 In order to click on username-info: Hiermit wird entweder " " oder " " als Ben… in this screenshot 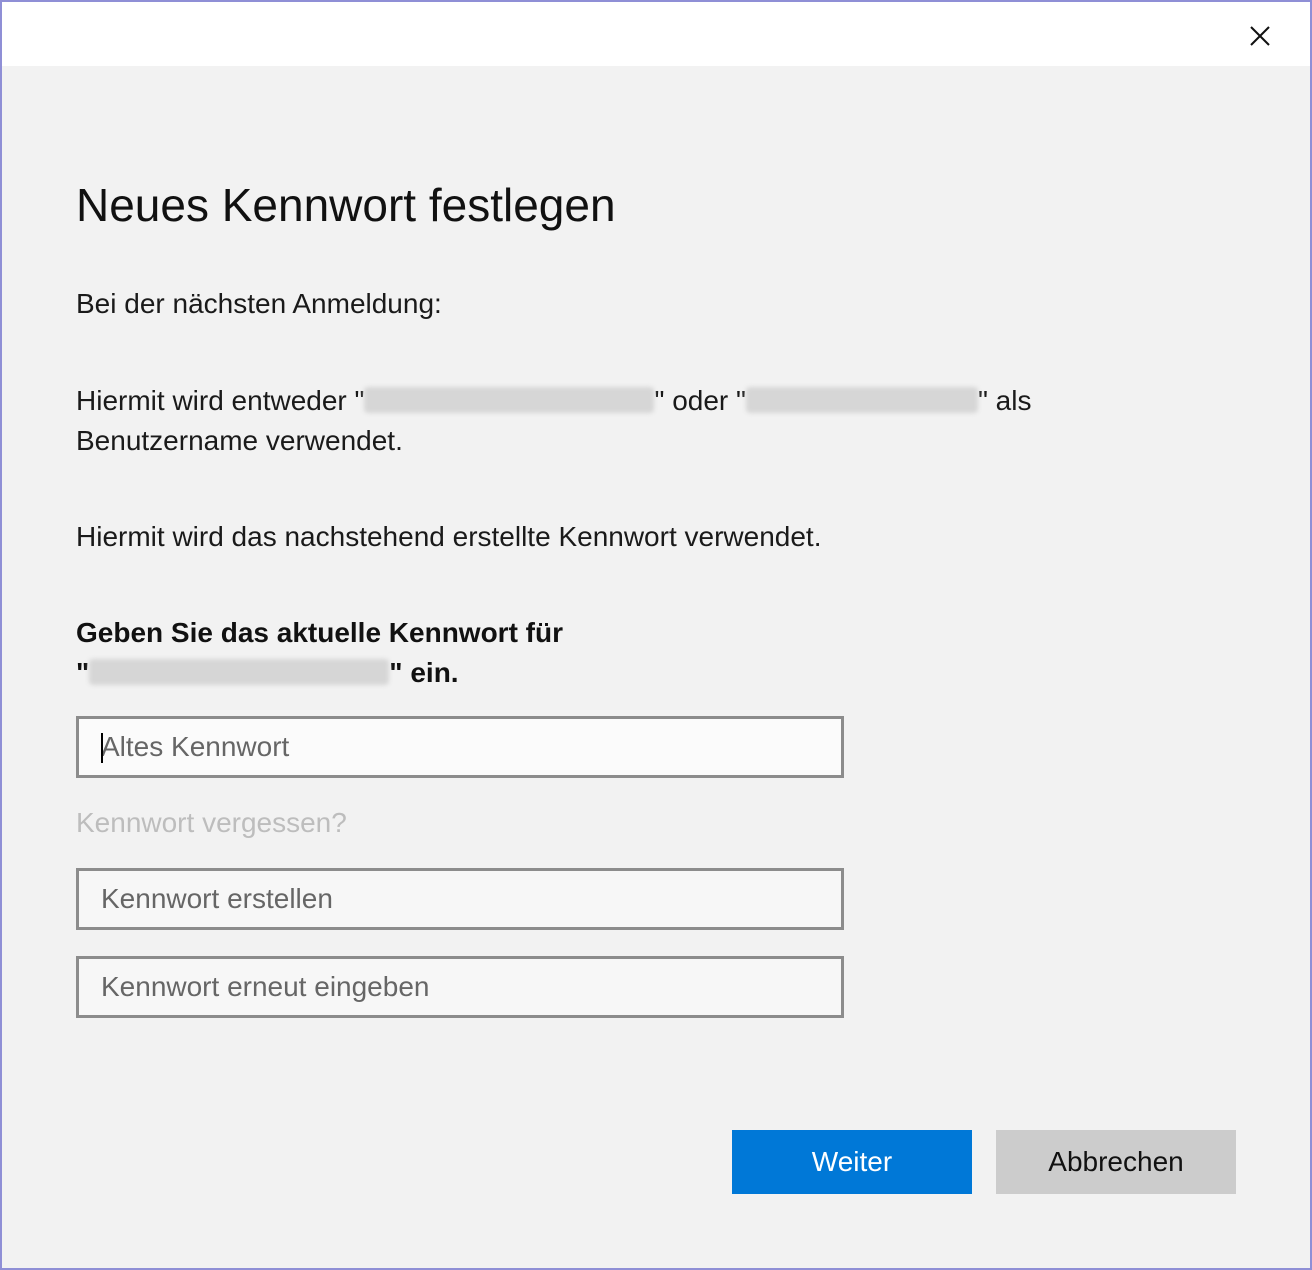, I will do `click(553, 421)`.